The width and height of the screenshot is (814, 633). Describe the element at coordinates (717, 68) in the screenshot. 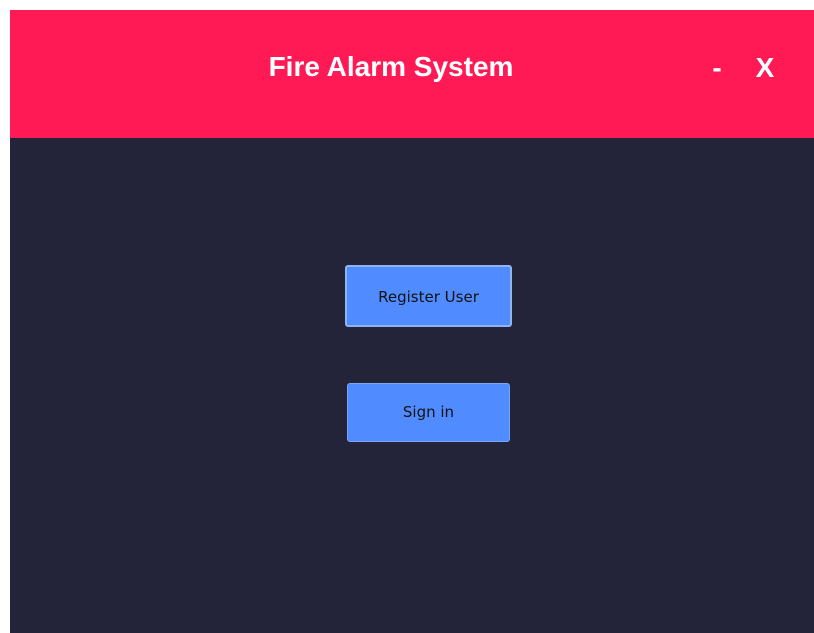

I see `minimize-button: -` at that location.